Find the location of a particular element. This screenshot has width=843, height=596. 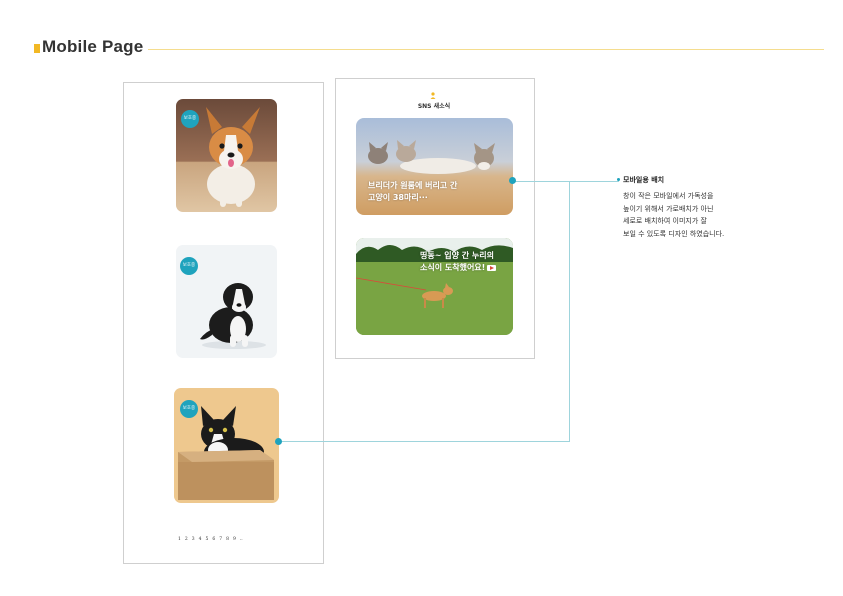

page-link: 4 is located at coordinates (200, 539).